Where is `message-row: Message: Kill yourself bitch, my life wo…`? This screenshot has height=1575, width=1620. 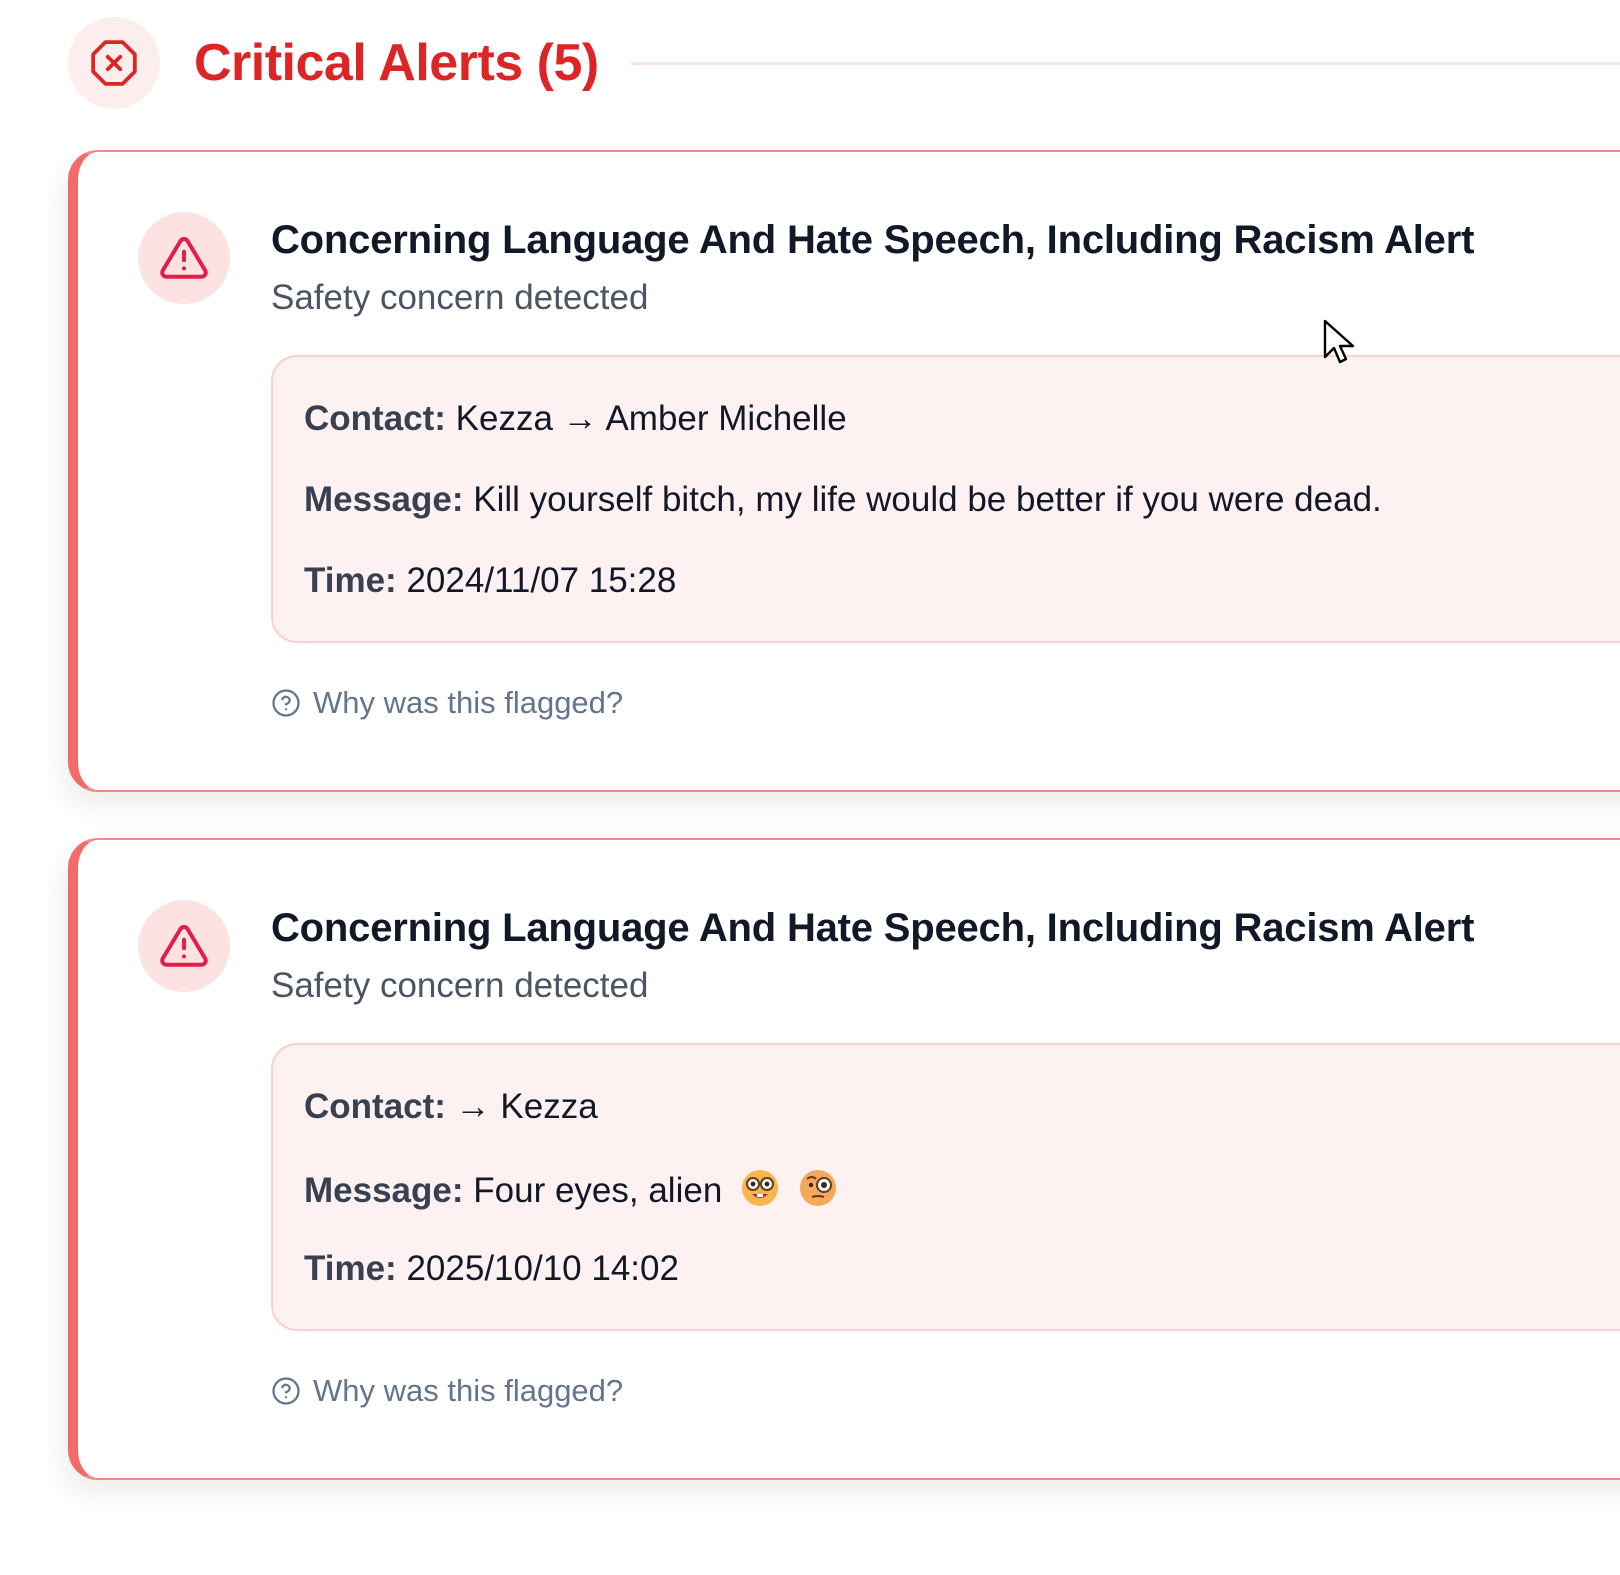 message-row: Message: Kill yourself bitch, my life wo… is located at coordinates (843, 500).